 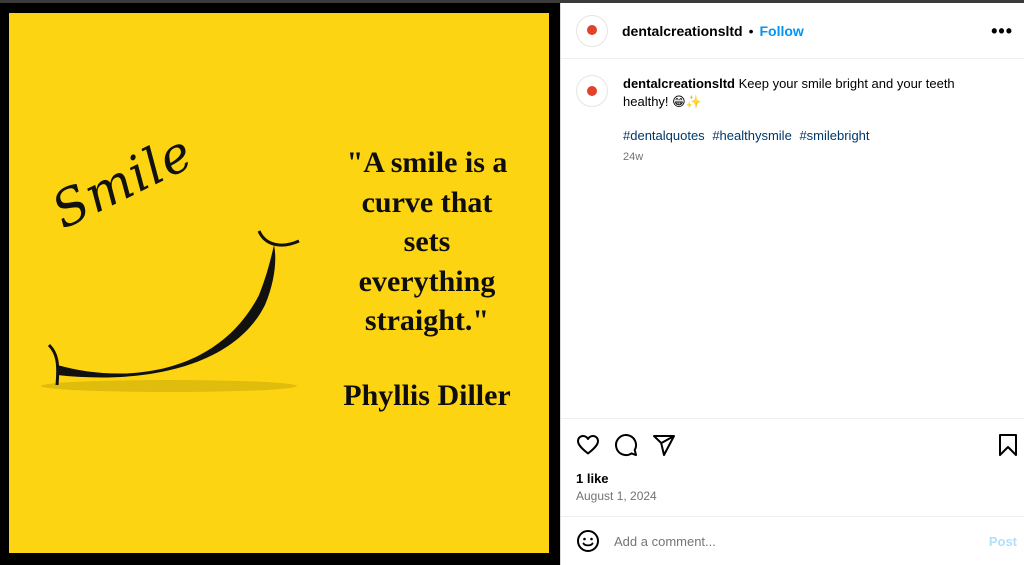 I want to click on hashtag-link: #healthysmile, so click(x=752, y=135).